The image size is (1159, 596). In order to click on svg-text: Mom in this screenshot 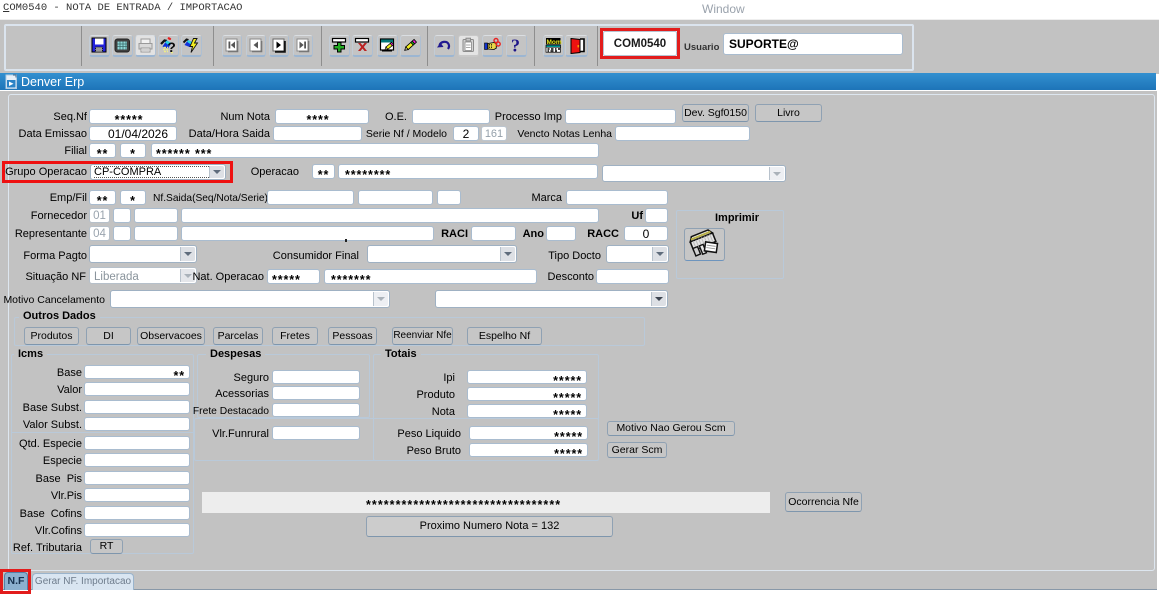, I will do `click(554, 42)`.